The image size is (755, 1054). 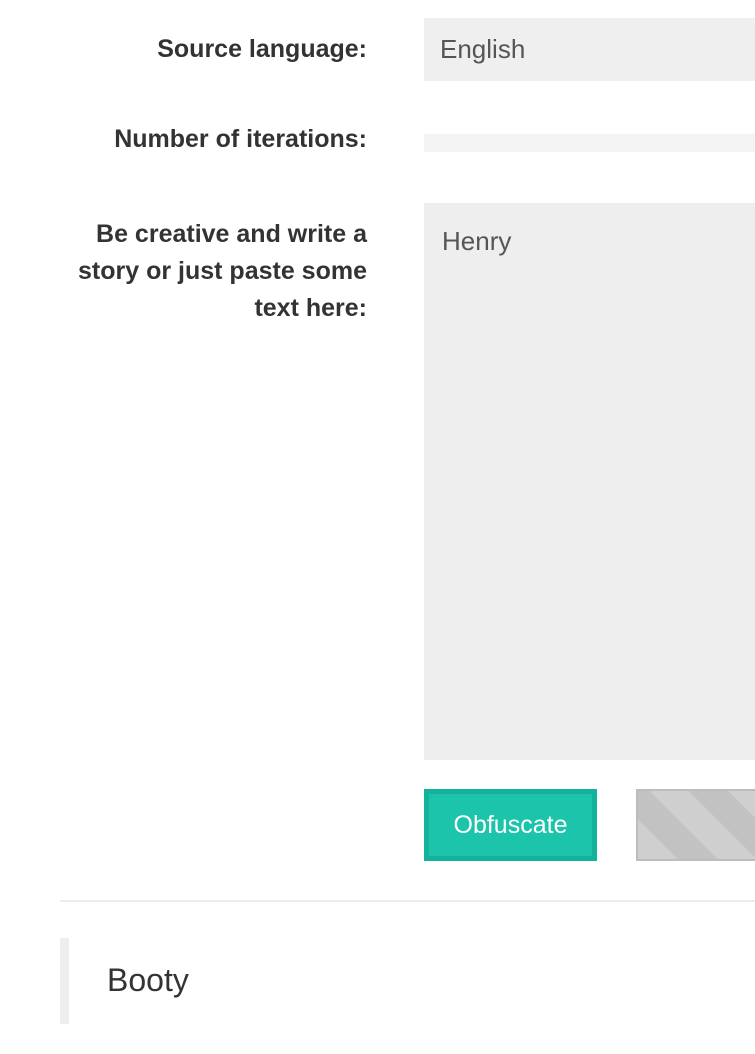 What do you see at coordinates (262, 49) in the screenshot?
I see `source-language-label: Source language:` at bounding box center [262, 49].